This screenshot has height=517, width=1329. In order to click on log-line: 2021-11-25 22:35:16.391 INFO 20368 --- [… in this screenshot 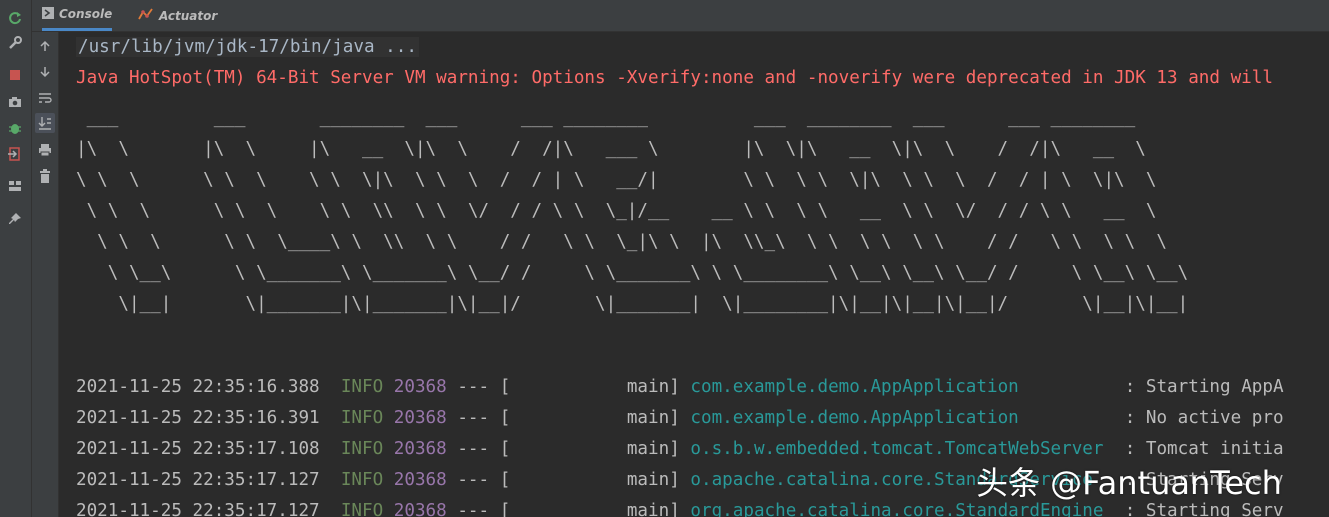, I will do `click(680, 418)`.